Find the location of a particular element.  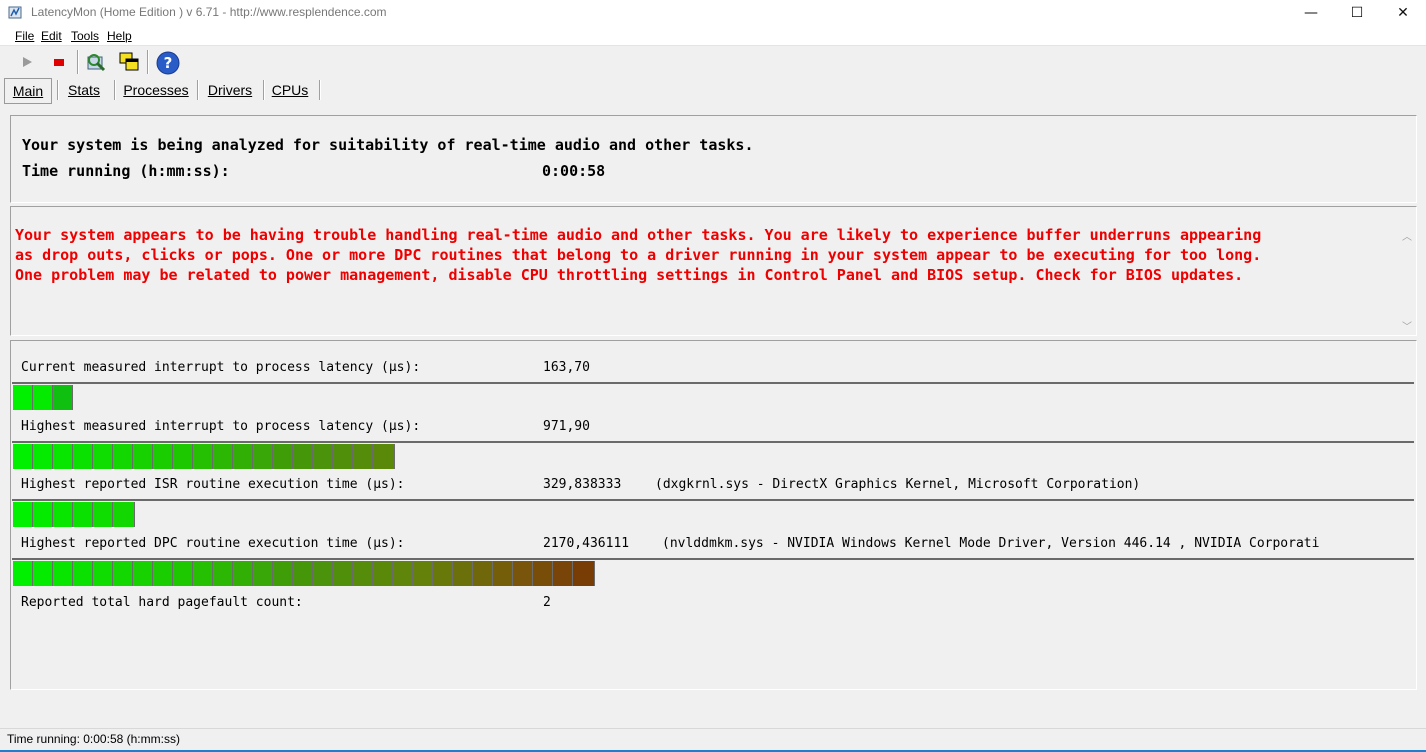

menu-help: Help is located at coordinates (119, 36).